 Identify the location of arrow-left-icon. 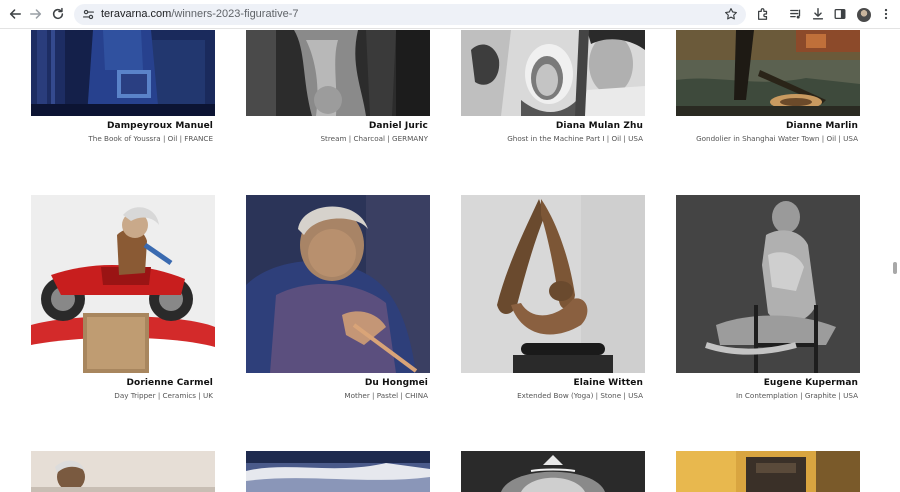
(15, 14).